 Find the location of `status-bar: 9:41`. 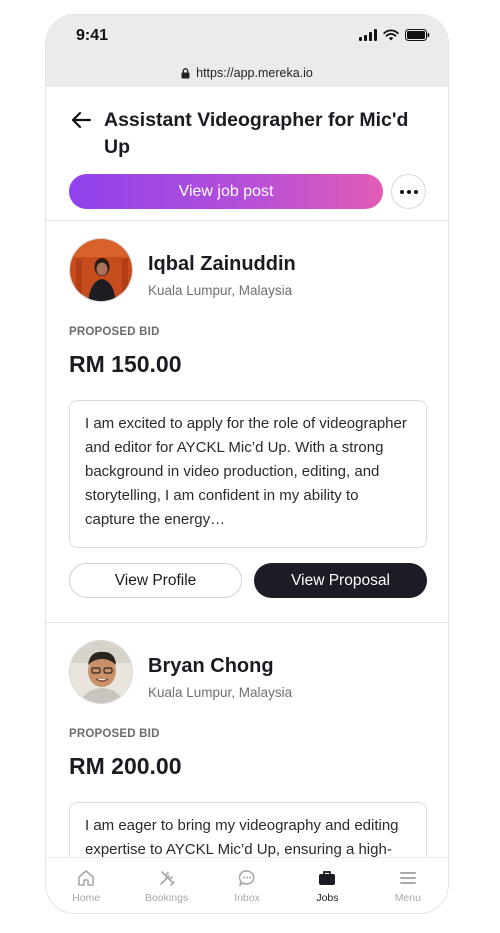

status-bar: 9:41 is located at coordinates (247, 37).